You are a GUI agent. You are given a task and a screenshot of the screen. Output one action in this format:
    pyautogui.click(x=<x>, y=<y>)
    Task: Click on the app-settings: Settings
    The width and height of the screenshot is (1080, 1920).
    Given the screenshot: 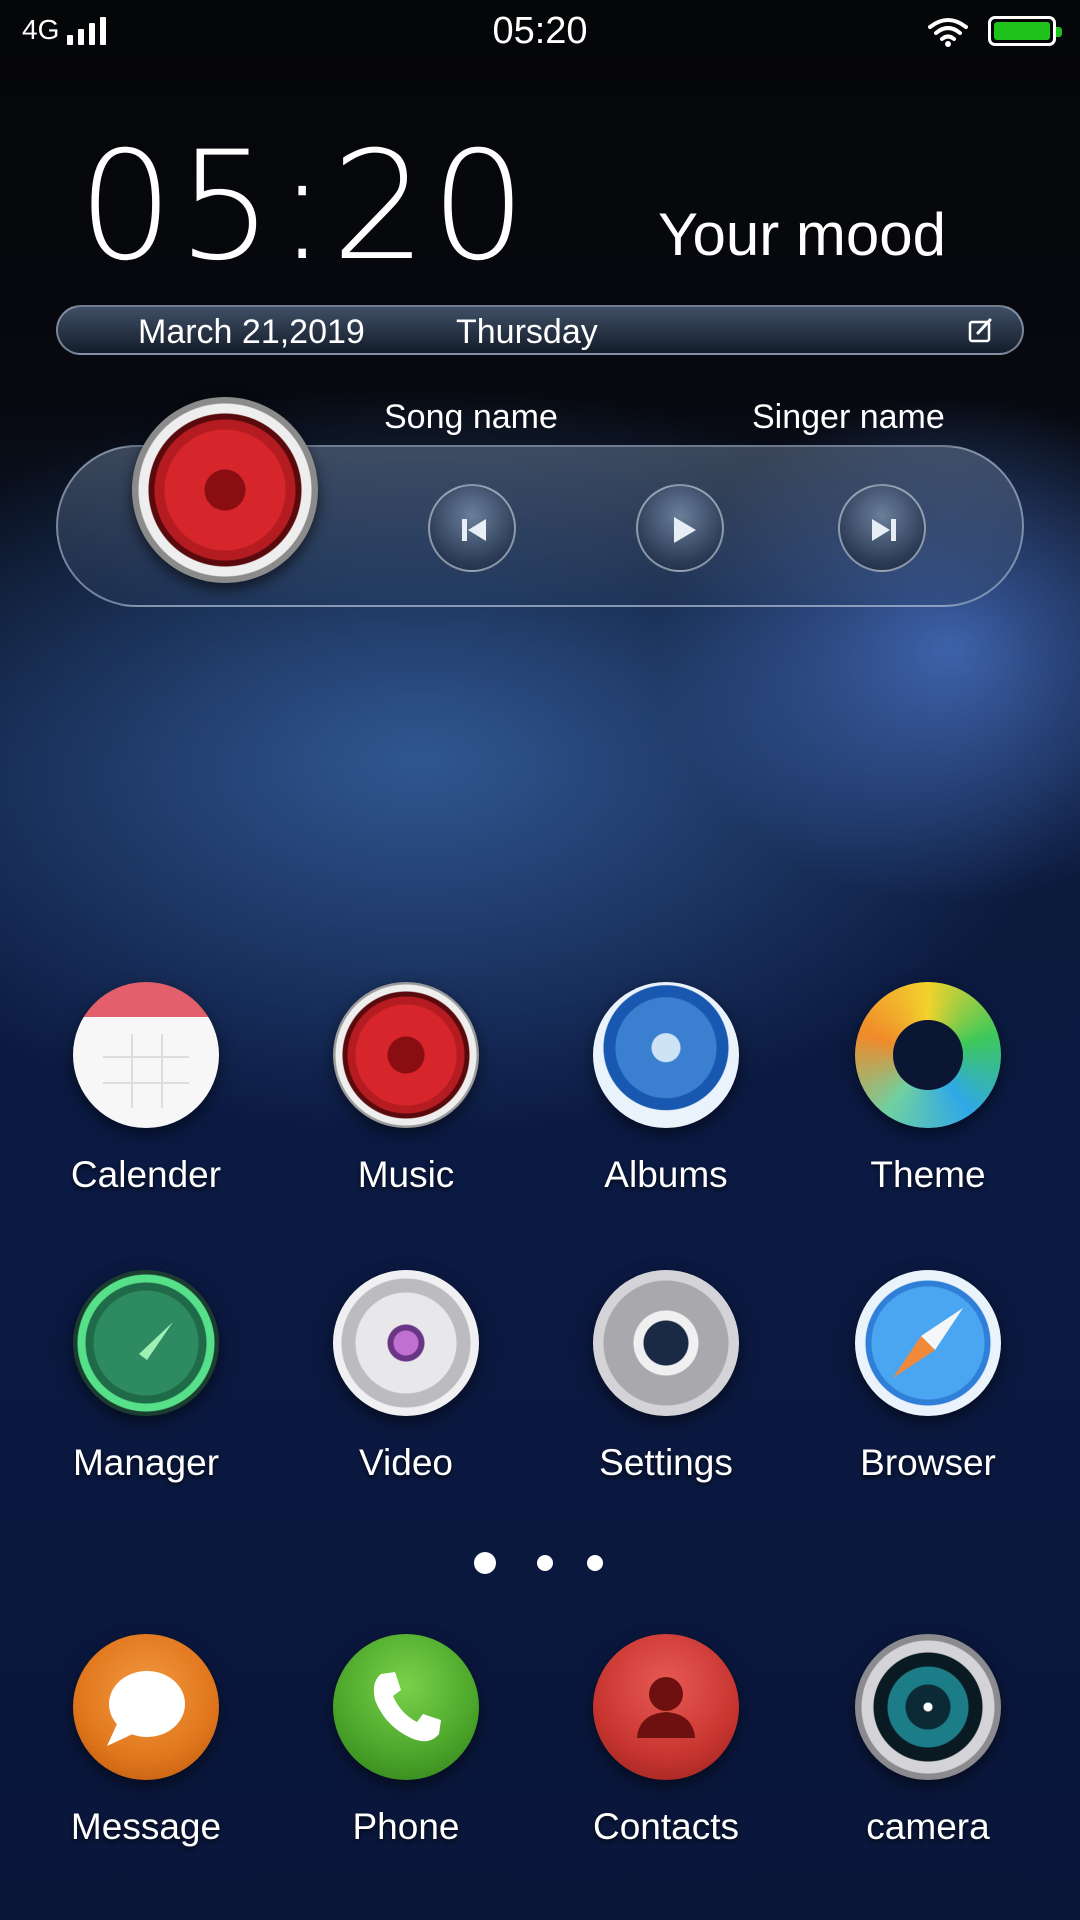 What is the action you would take?
    pyautogui.click(x=666, y=1377)
    